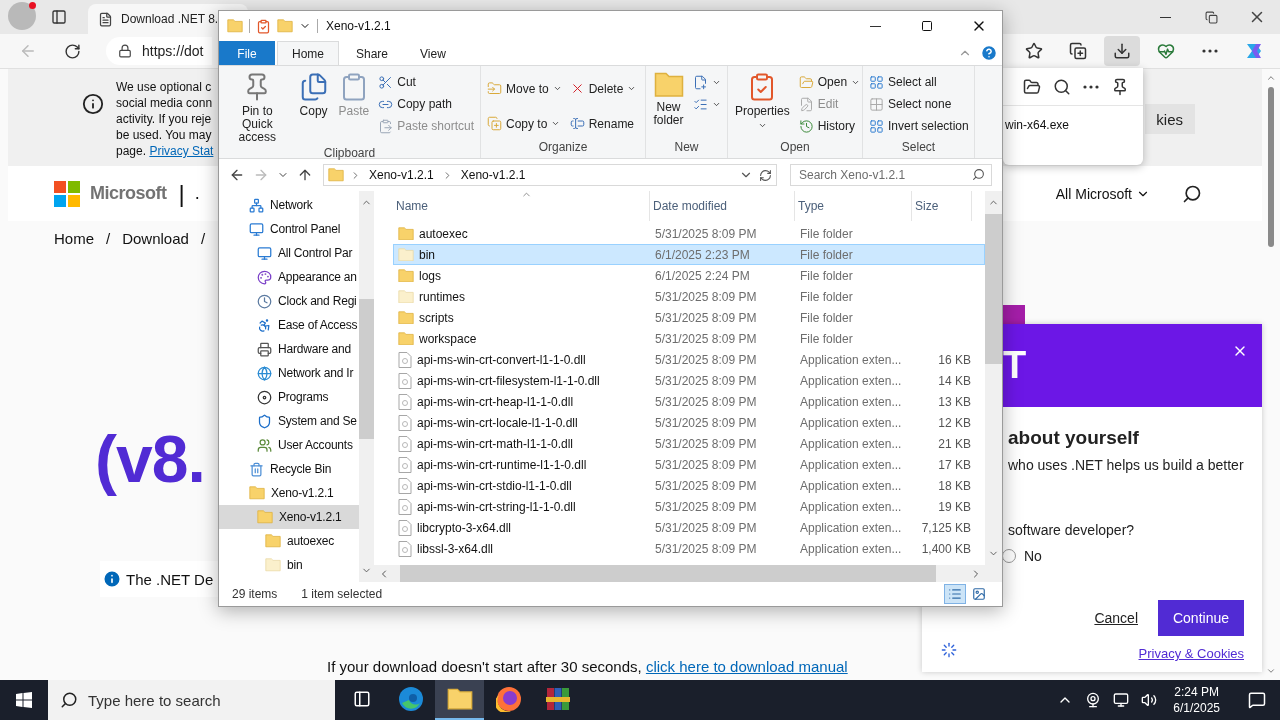  I want to click on ribbon-button: Select none, so click(919, 104).